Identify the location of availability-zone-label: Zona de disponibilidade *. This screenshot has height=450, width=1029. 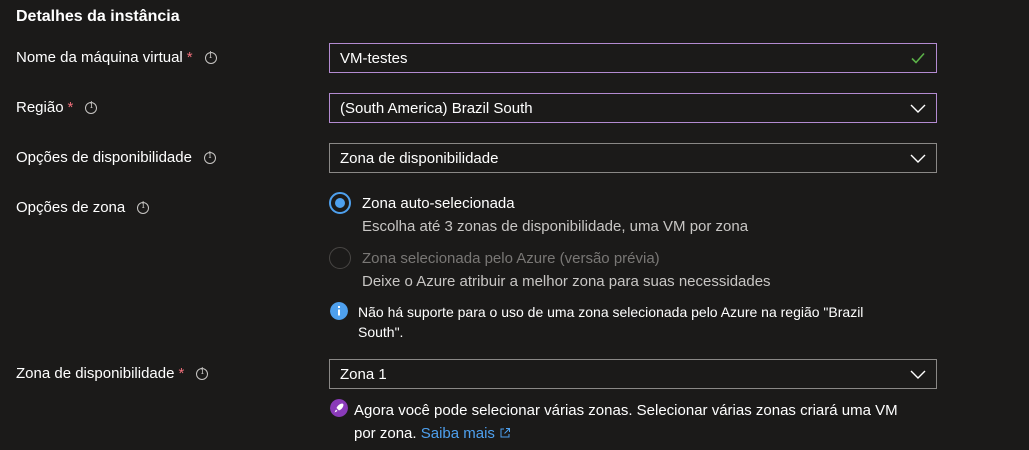
(112, 373).